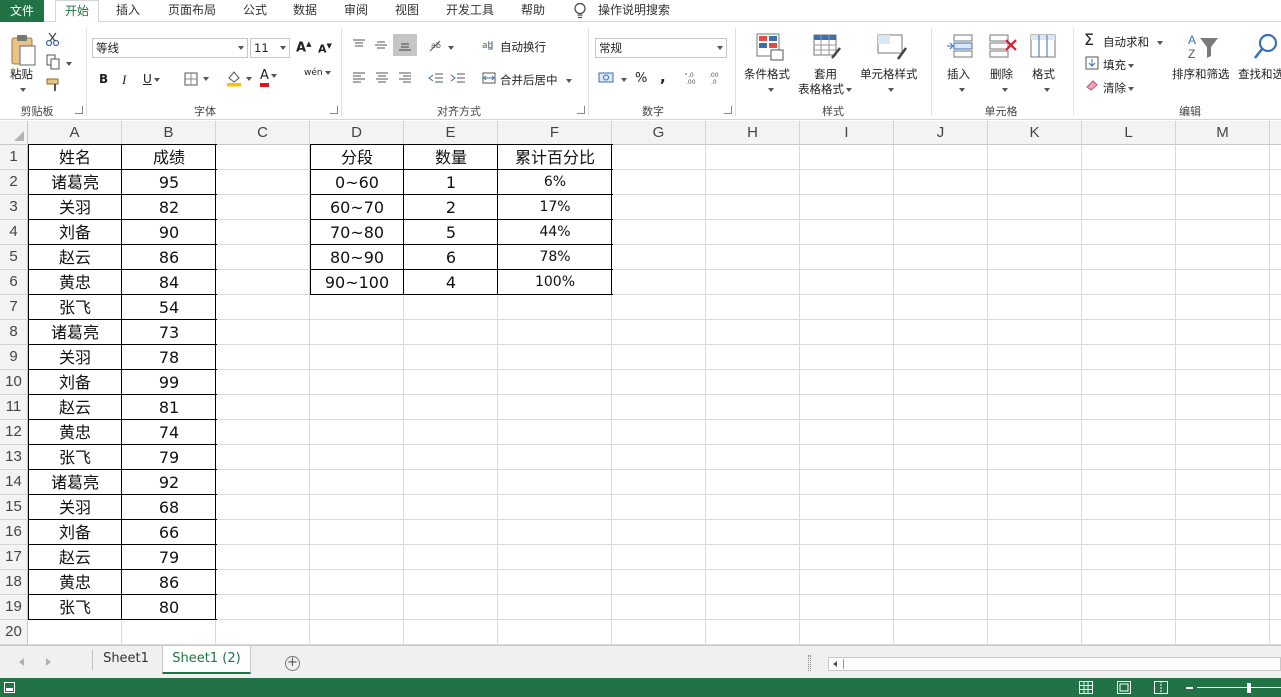  Describe the element at coordinates (555, 282) in the screenshot. I see `table-cell: 100%` at that location.